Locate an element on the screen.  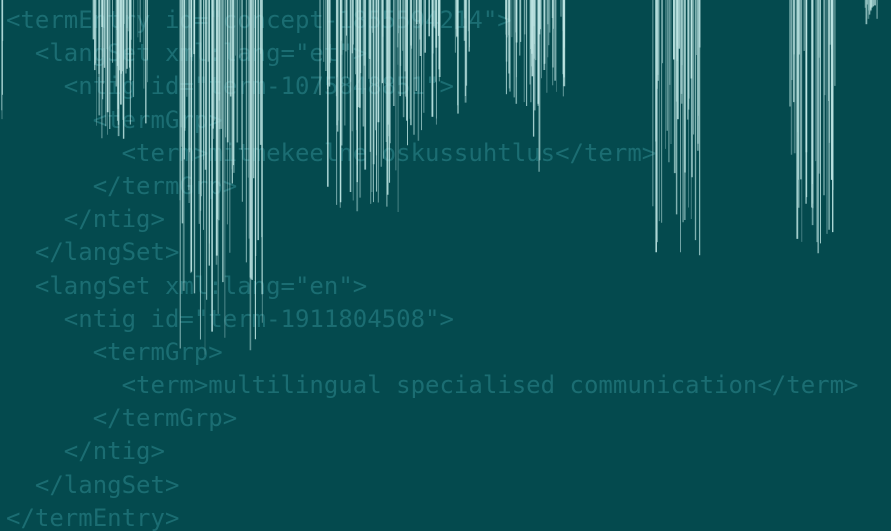
code-line: <termEntry id="concept-1855594214"> is located at coordinates (259, 20).